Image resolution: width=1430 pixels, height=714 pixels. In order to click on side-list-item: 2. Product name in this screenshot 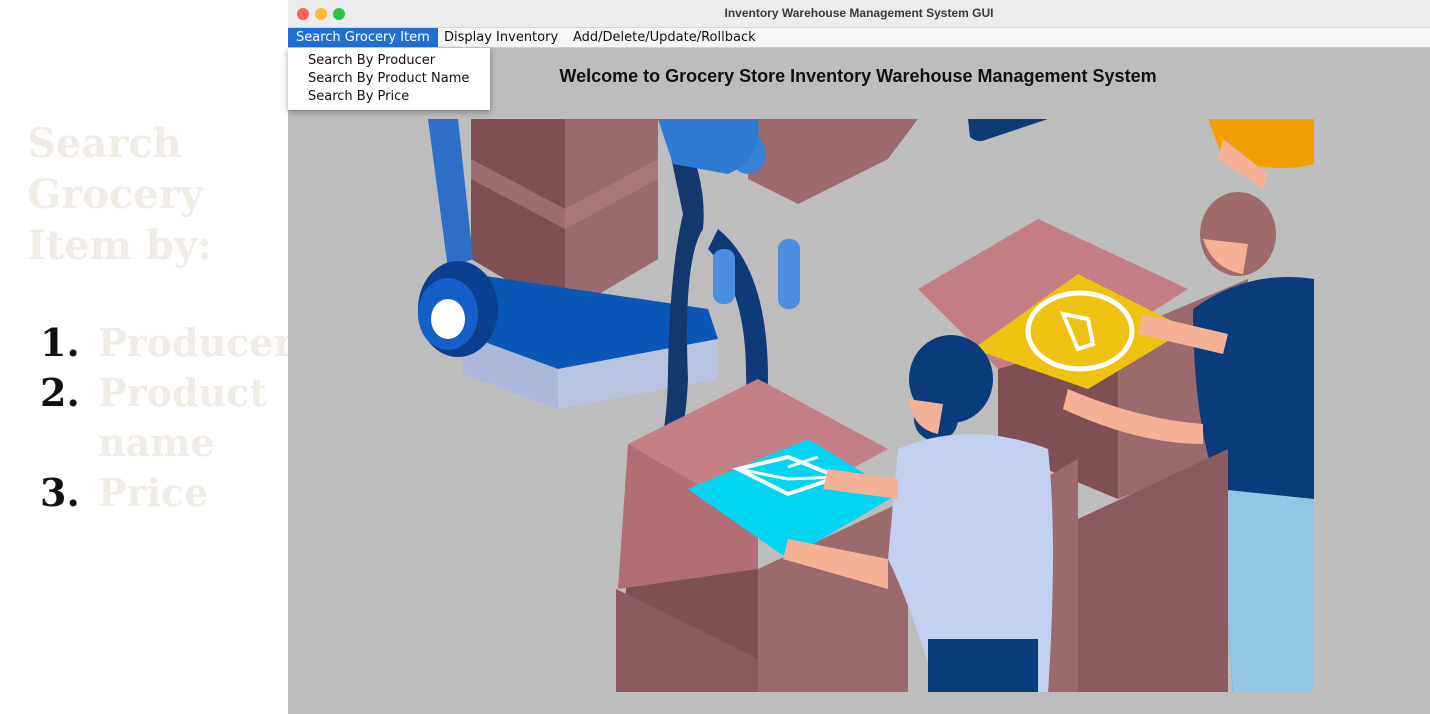, I will do `click(156, 418)`.